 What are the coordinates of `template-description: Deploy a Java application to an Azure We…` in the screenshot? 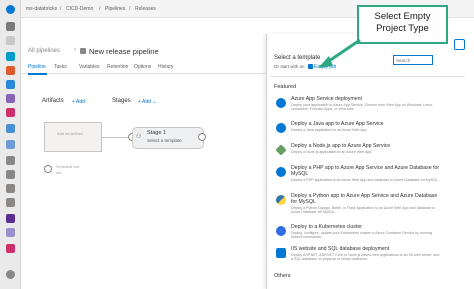 It's located at (329, 130).